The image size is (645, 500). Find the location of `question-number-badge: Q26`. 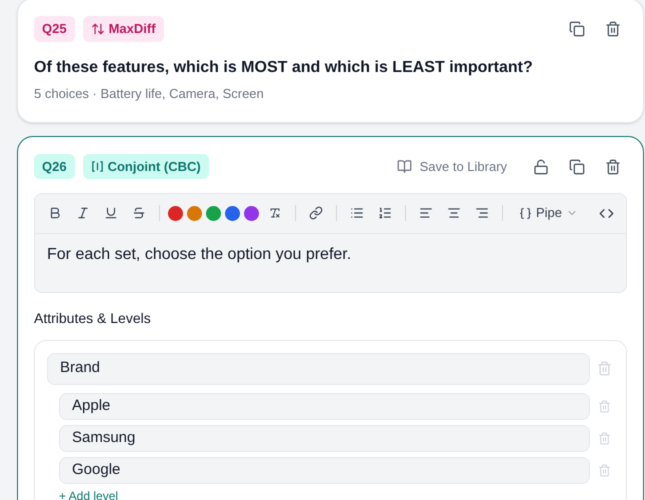

question-number-badge: Q26 is located at coordinates (54, 167).